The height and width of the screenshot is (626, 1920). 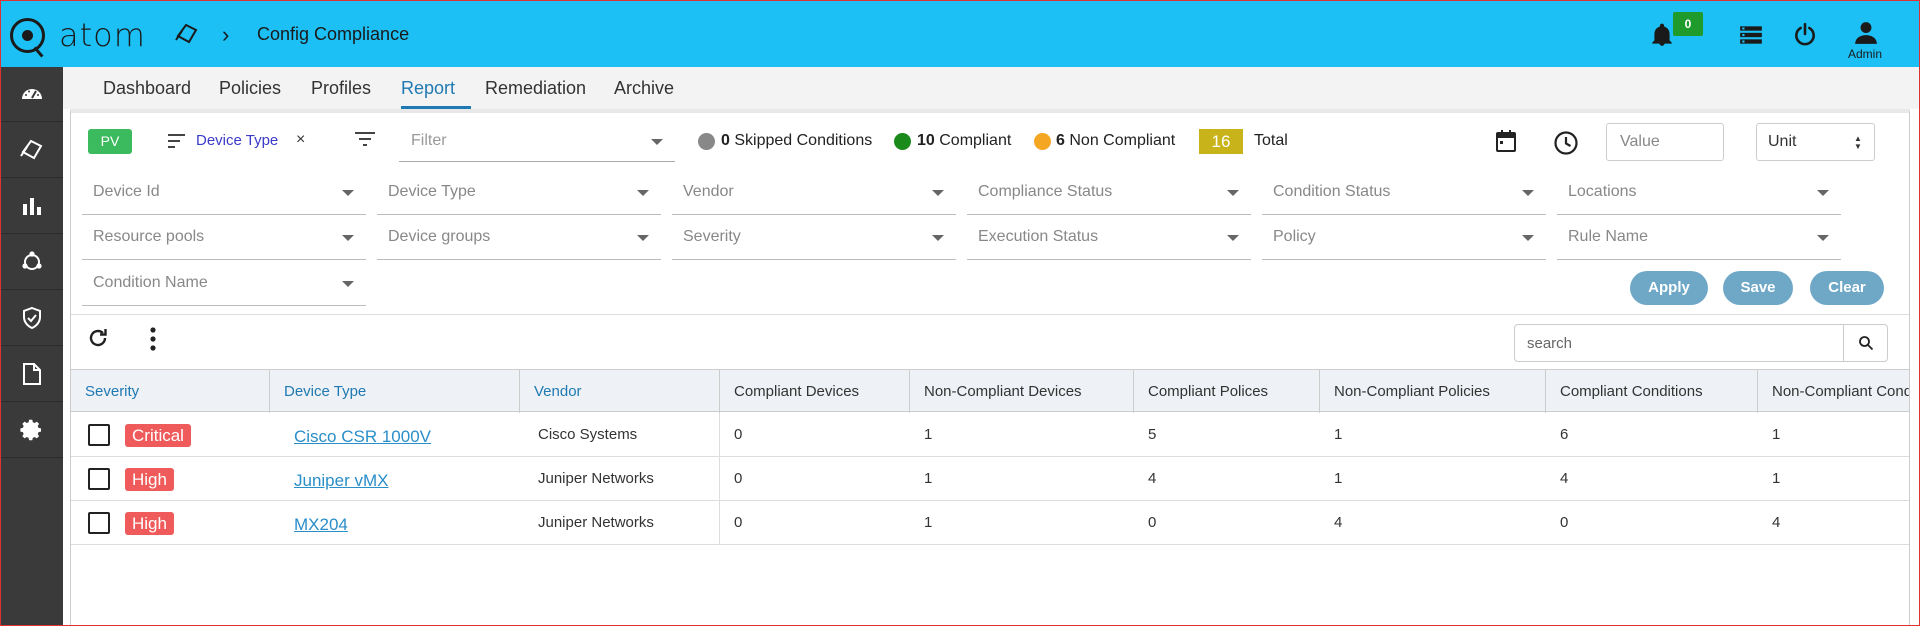 What do you see at coordinates (149, 236) in the screenshot?
I see `dropdown-label: Resource pools` at bounding box center [149, 236].